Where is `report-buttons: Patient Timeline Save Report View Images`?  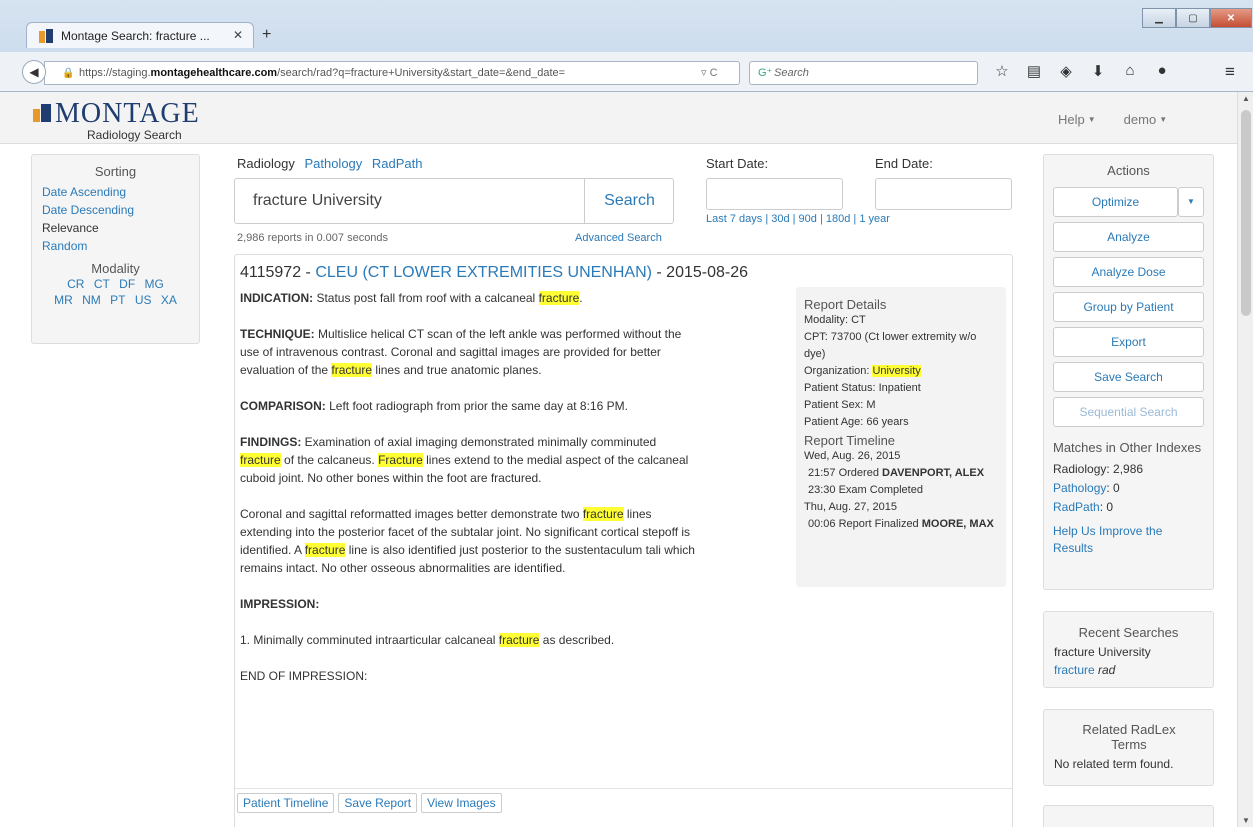 report-buttons: Patient Timeline Save Report View Images is located at coordinates (369, 803).